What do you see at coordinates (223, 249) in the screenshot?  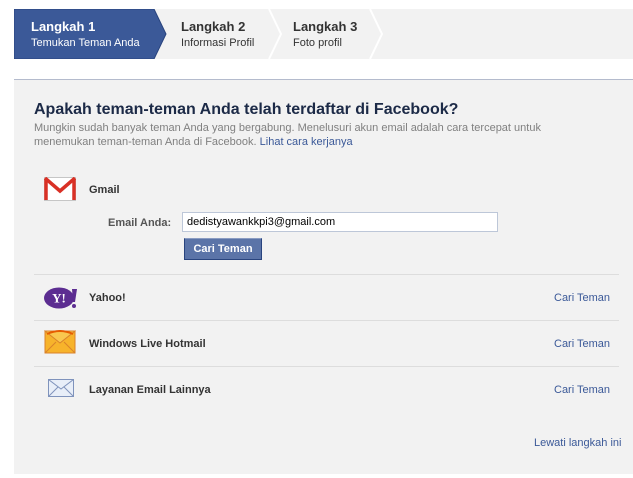 I see `find-friends-button: Cari Teman` at bounding box center [223, 249].